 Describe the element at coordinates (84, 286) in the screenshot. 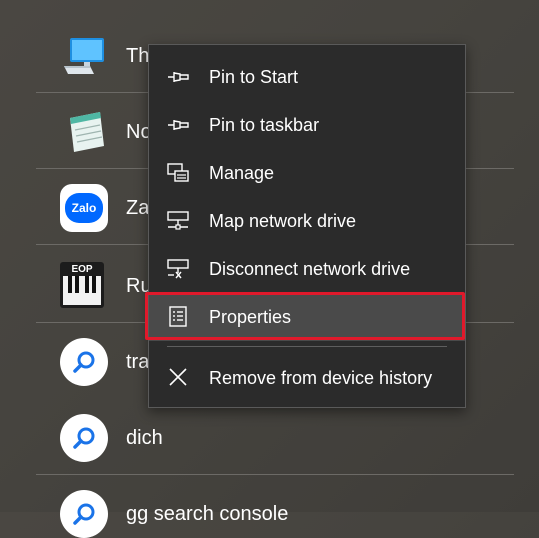

I see `piano-icon: EOP` at that location.